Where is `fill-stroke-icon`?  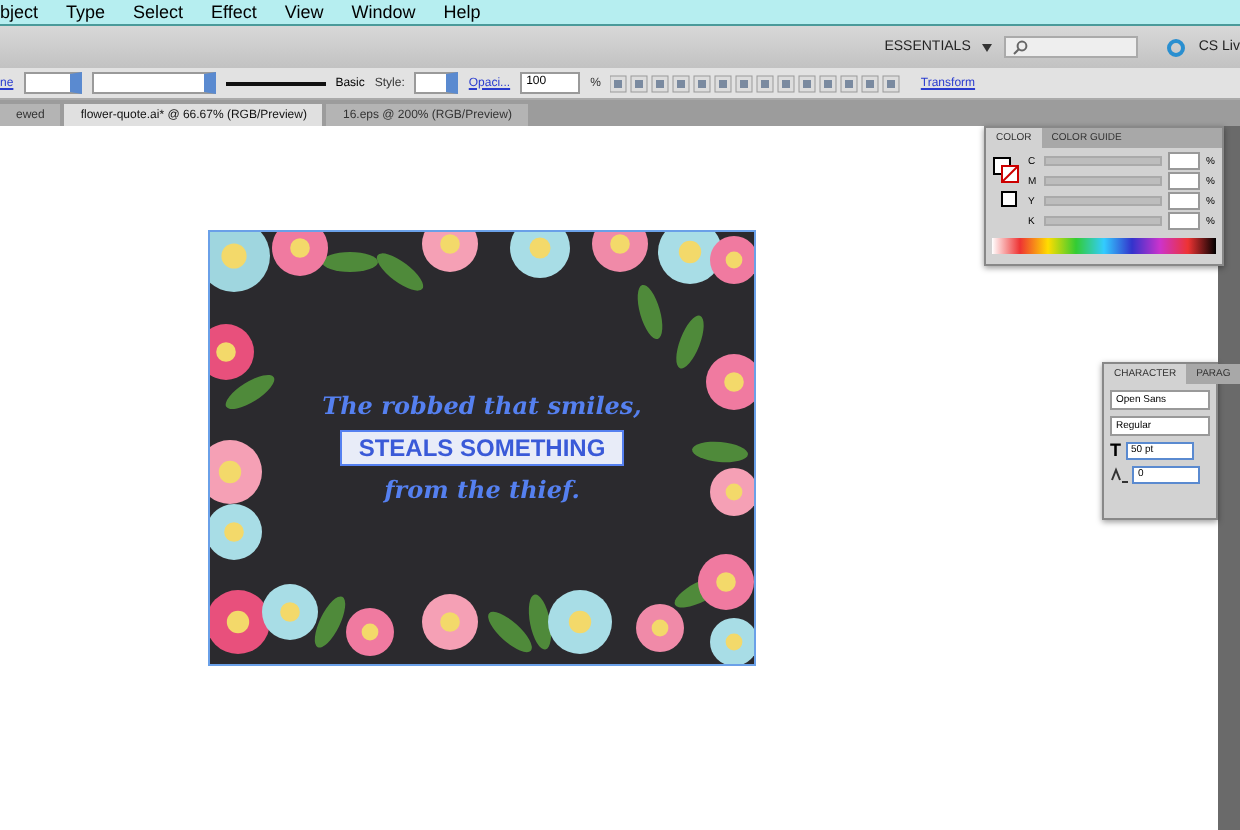
fill-stroke-icon is located at coordinates (1006, 182).